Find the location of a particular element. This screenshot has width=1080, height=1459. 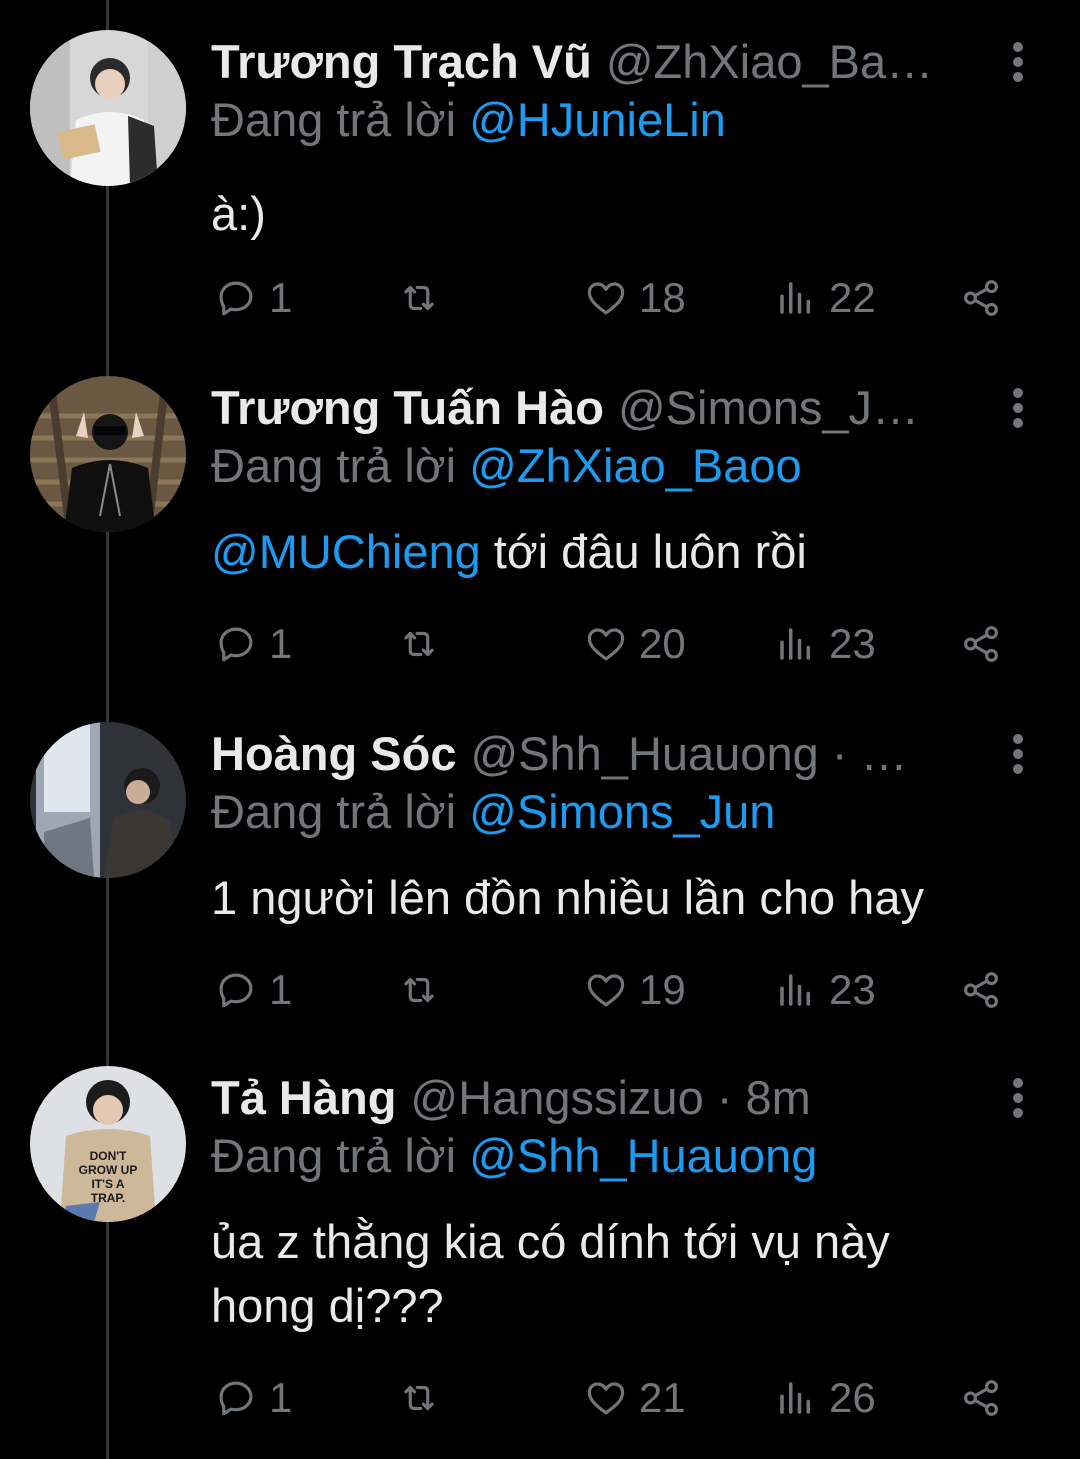

avatar: DON'T GROW UP IT'S A TRAP. is located at coordinates (108, 1144).